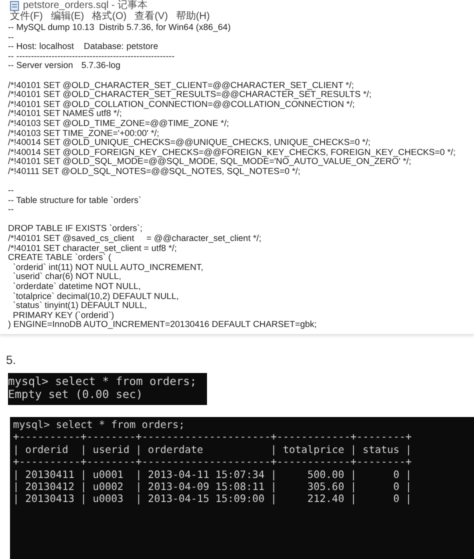  Describe the element at coordinates (213, 500) in the screenshot. I see `terminal-line: | 20130413 | u0003 | 2013-04-15 15:09:00 | 212.40 | 0 |` at that location.